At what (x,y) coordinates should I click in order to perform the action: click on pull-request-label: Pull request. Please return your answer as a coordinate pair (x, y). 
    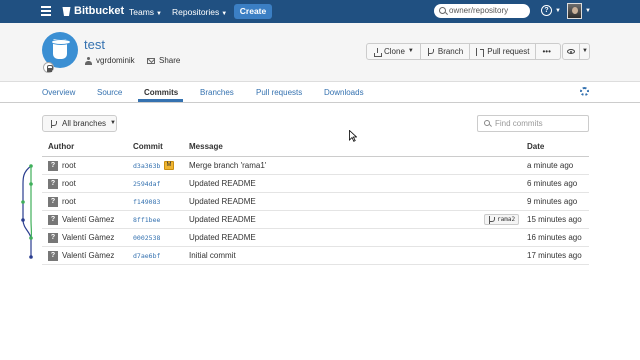
    Looking at the image, I should click on (508, 51).